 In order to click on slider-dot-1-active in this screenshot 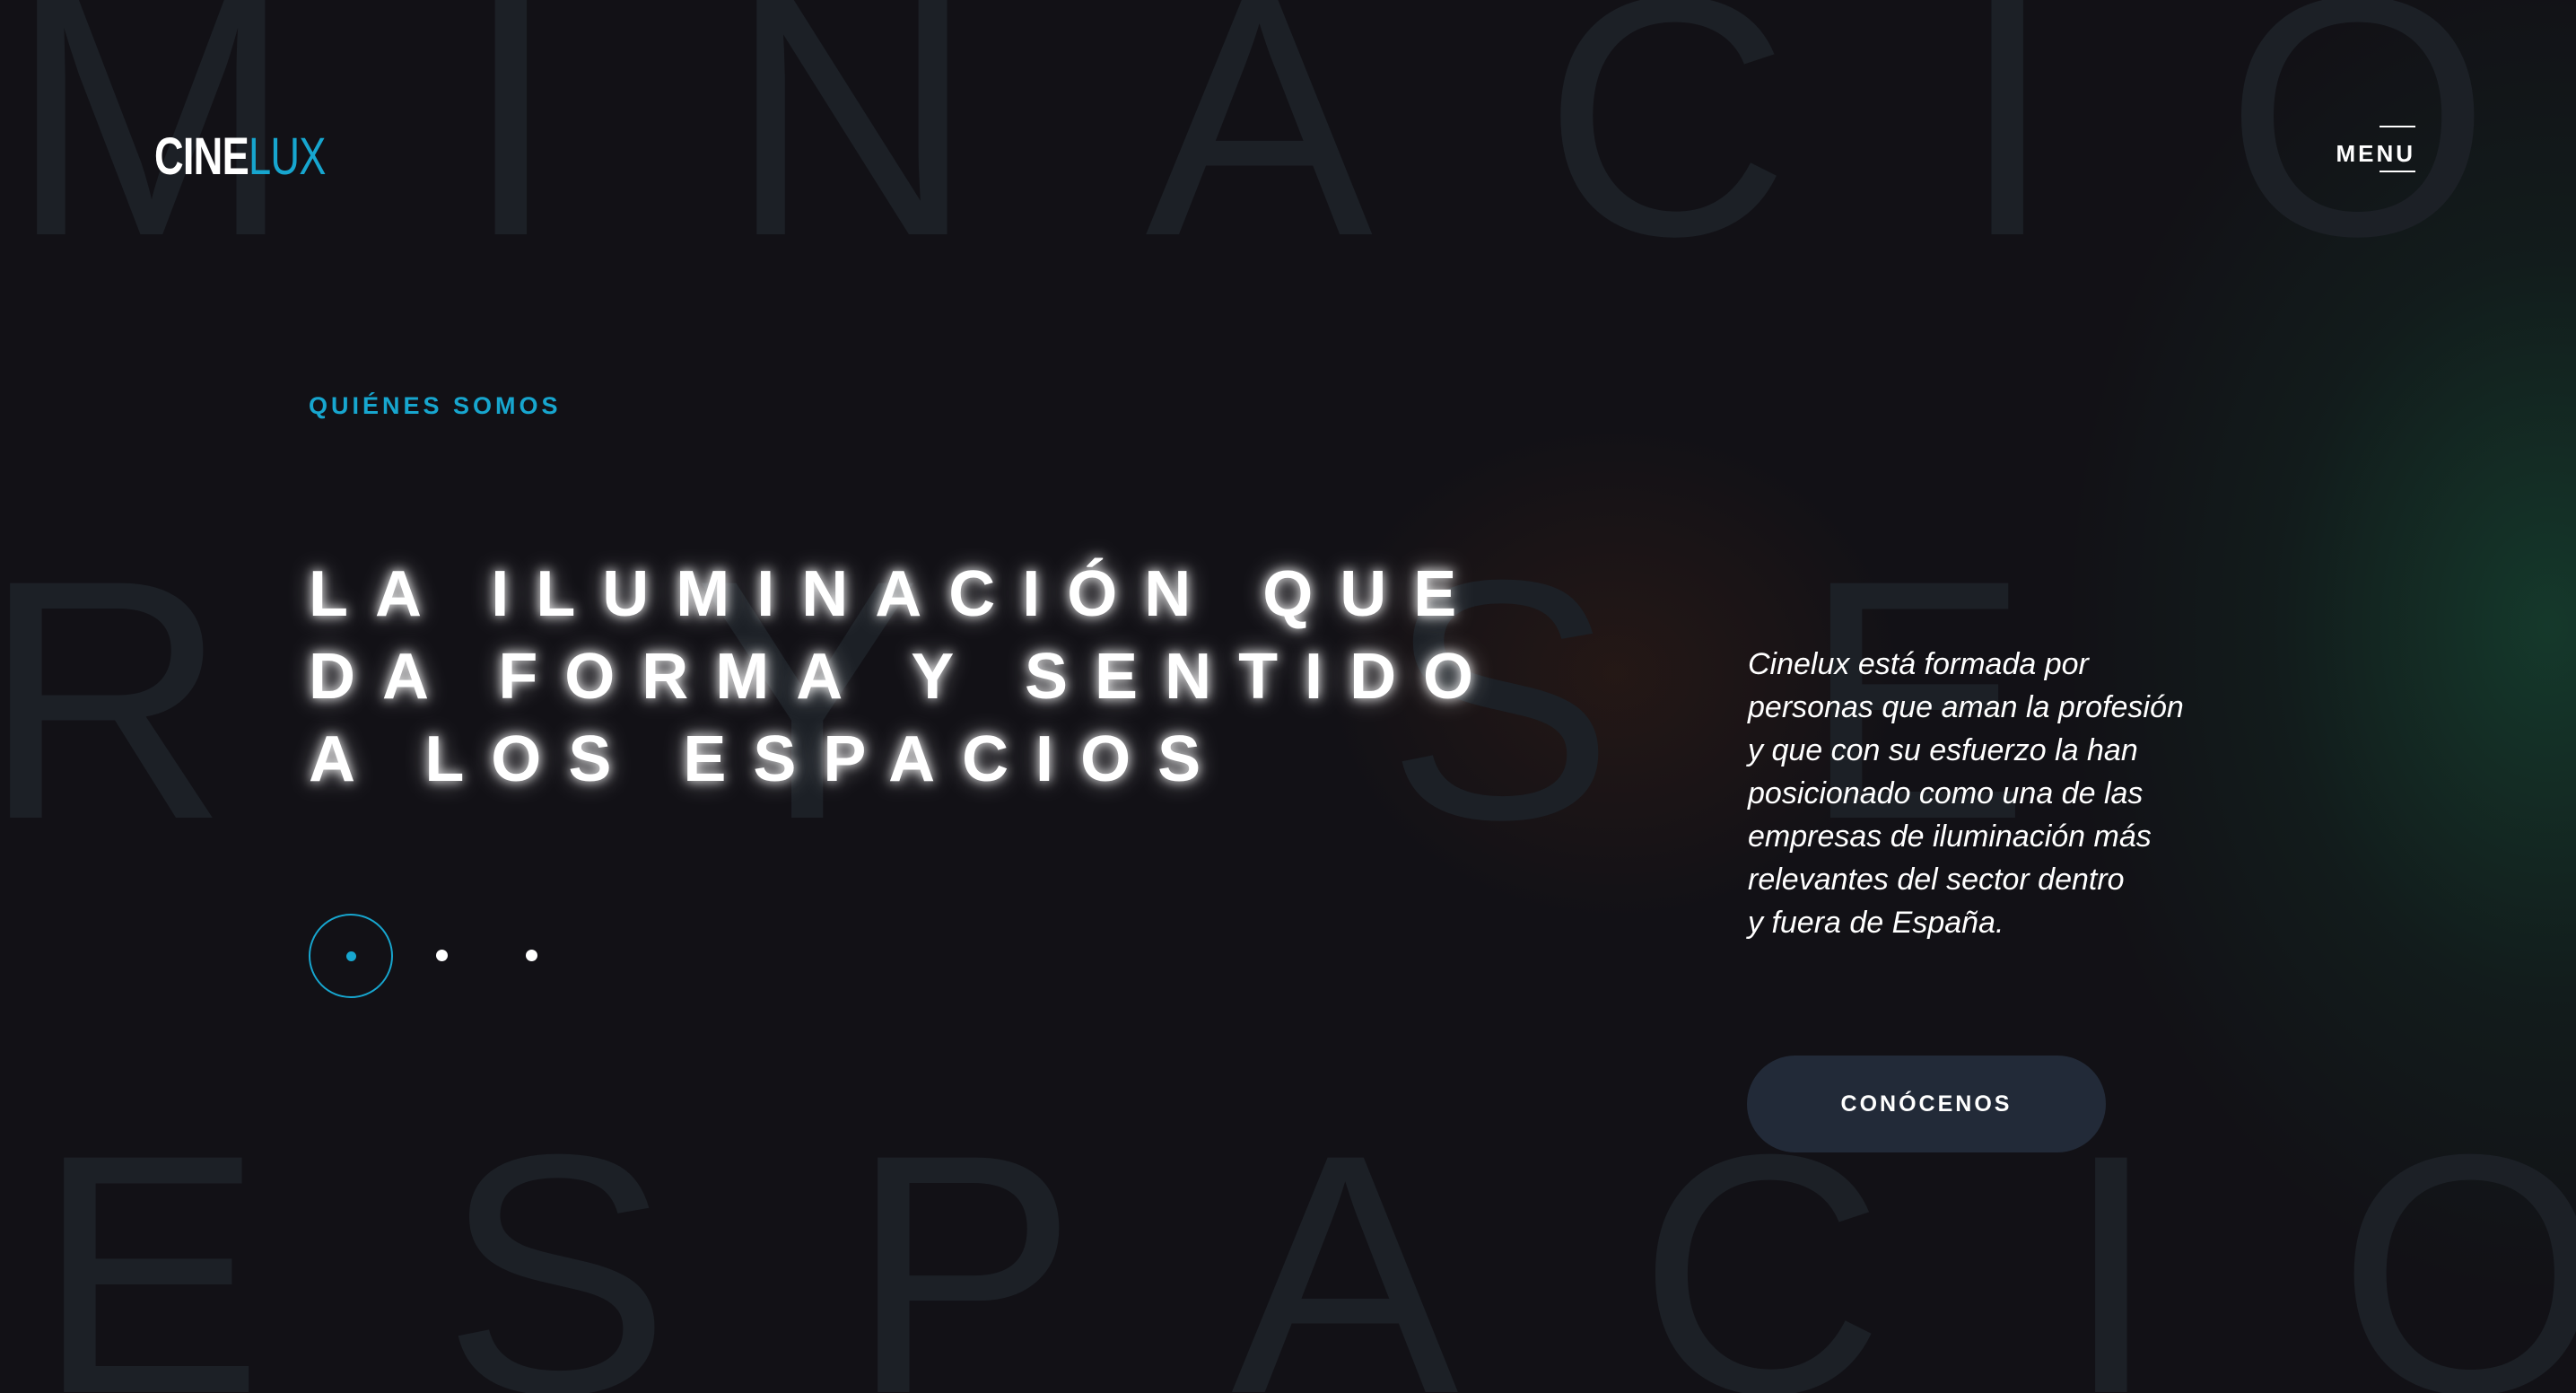, I will do `click(351, 956)`.